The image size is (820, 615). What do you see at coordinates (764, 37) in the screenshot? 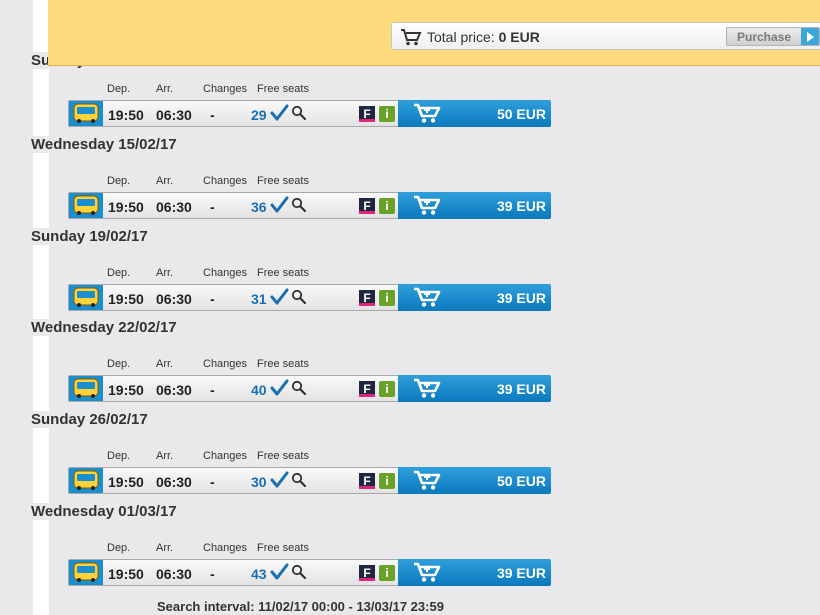
I see `purchase-label: Purchase` at bounding box center [764, 37].